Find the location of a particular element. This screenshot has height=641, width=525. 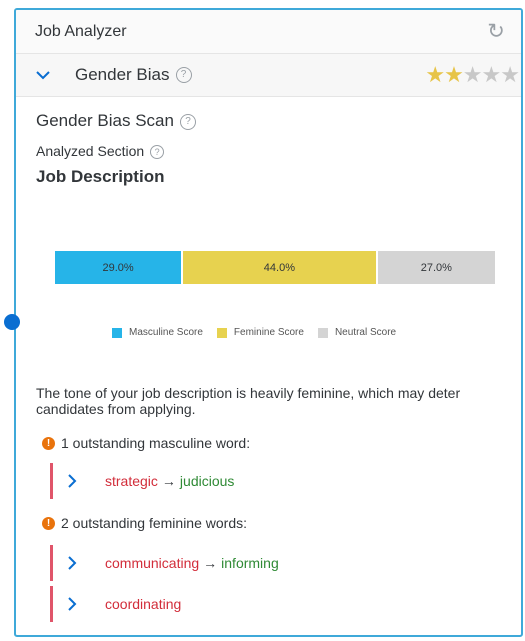

chevron-down-icon is located at coordinates (43, 75).